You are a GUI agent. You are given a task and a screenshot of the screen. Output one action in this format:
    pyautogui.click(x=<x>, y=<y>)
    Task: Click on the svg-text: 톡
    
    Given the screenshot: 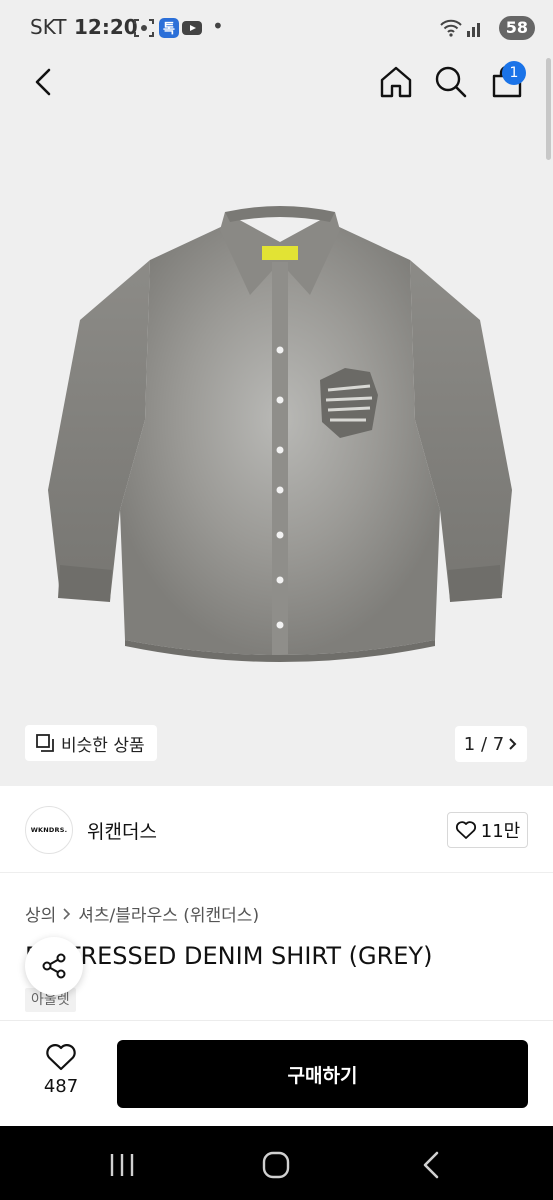 What is the action you would take?
    pyautogui.click(x=169, y=29)
    